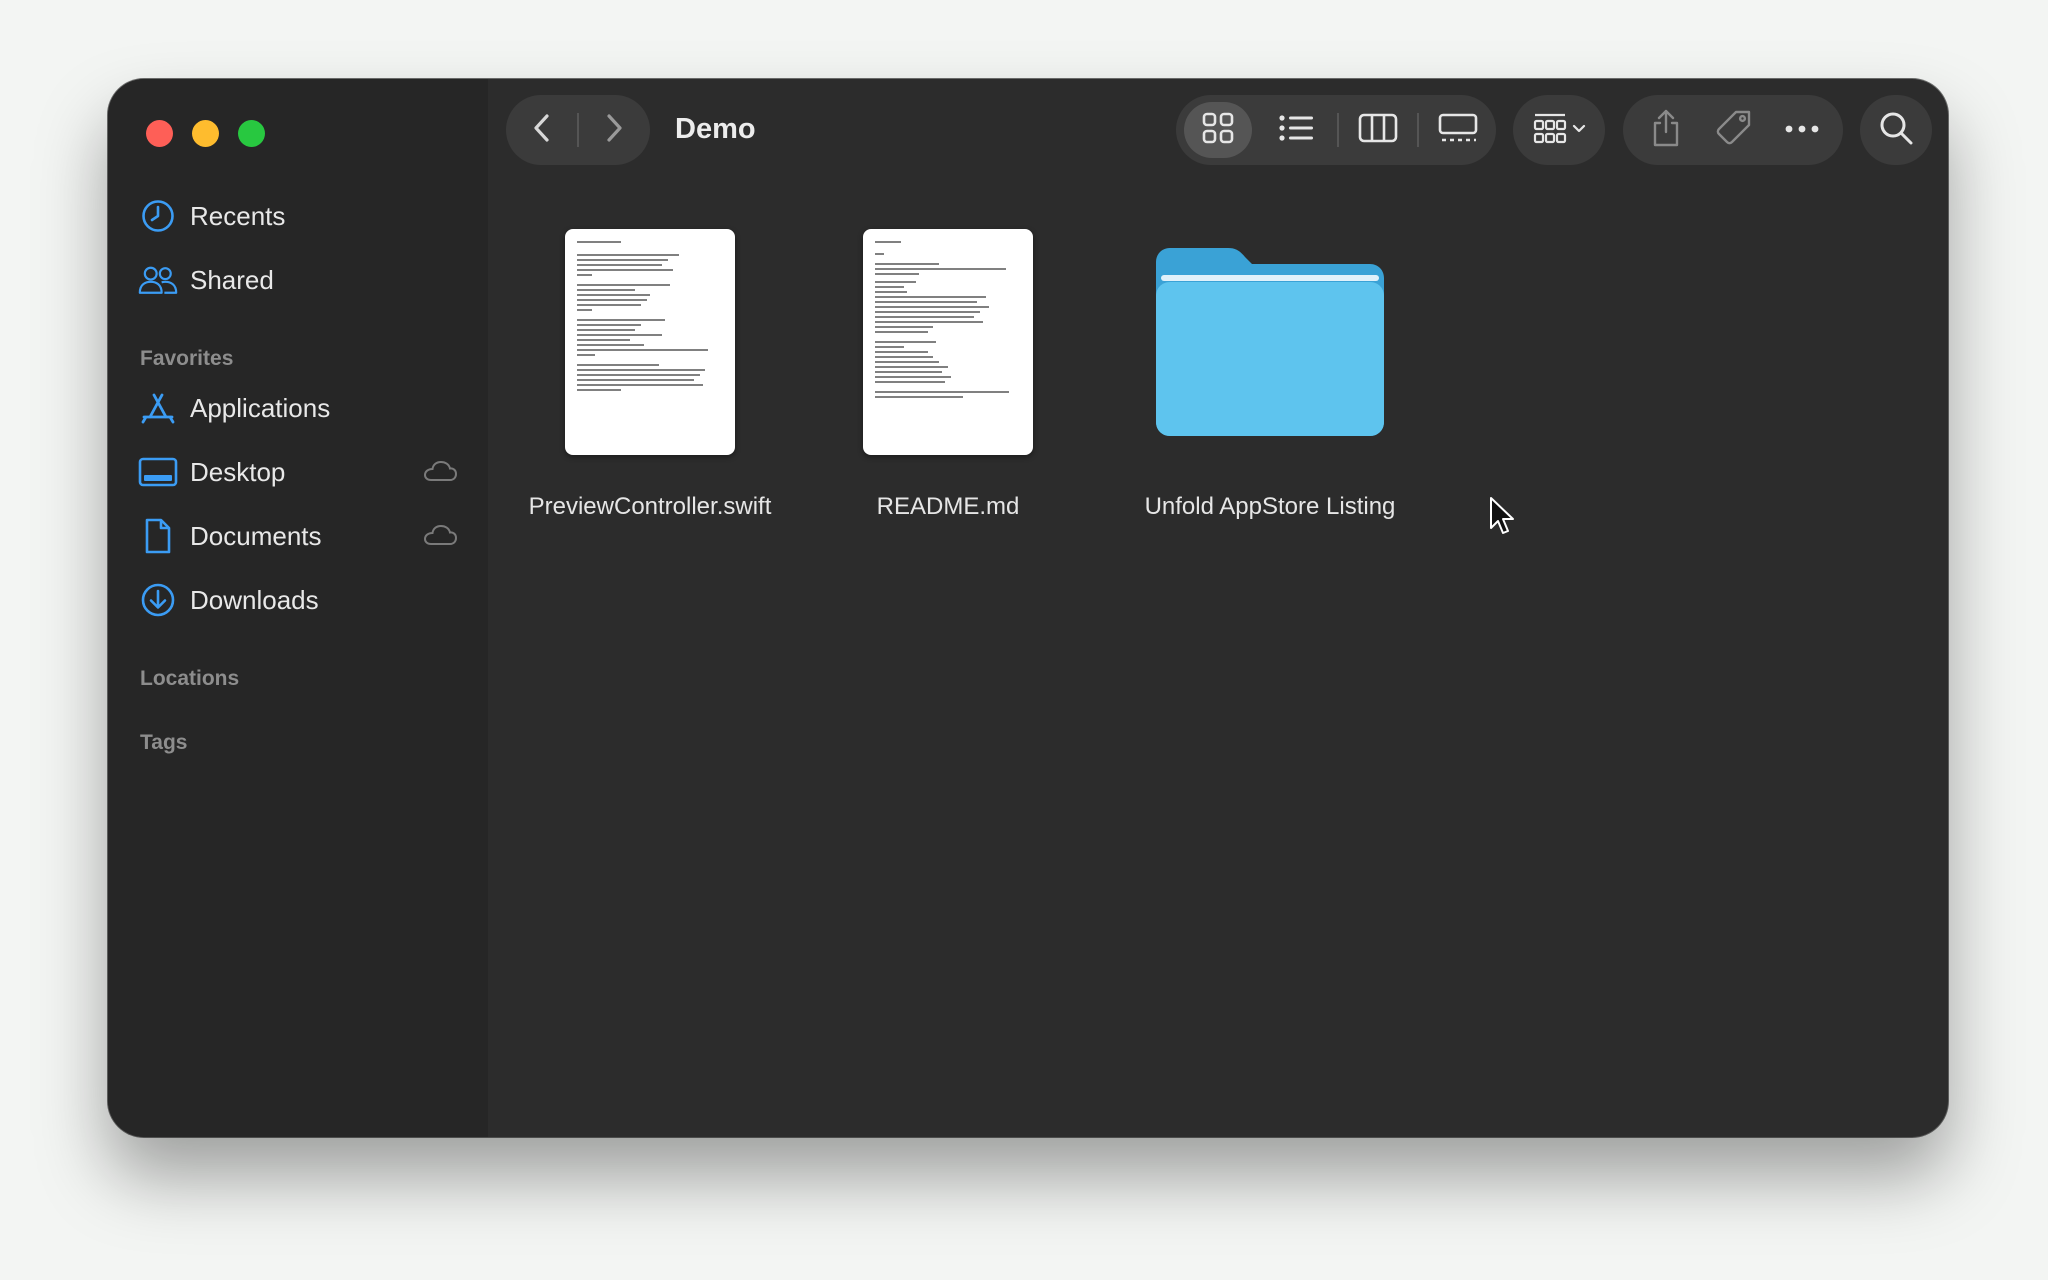  Describe the element at coordinates (158, 536) in the screenshot. I see `document-icon` at that location.